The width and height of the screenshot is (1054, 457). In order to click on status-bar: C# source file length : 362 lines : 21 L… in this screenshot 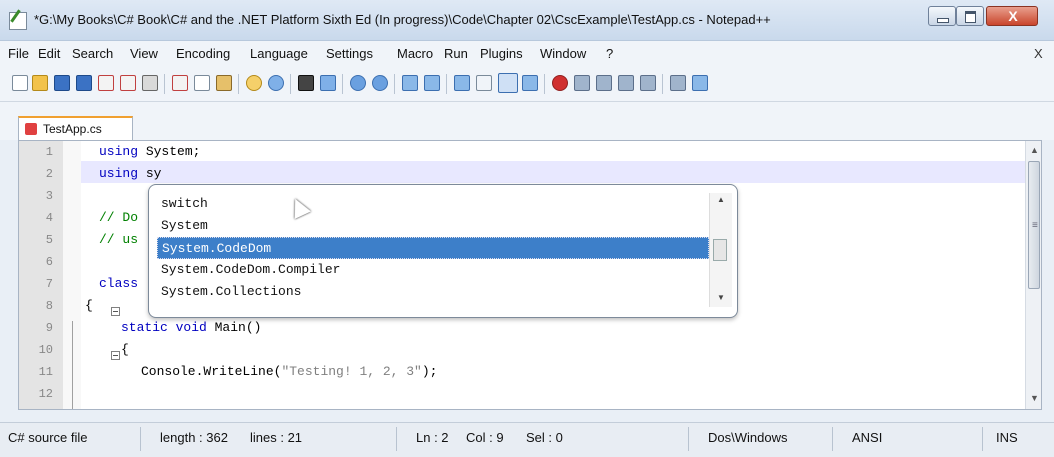, I will do `click(527, 439)`.